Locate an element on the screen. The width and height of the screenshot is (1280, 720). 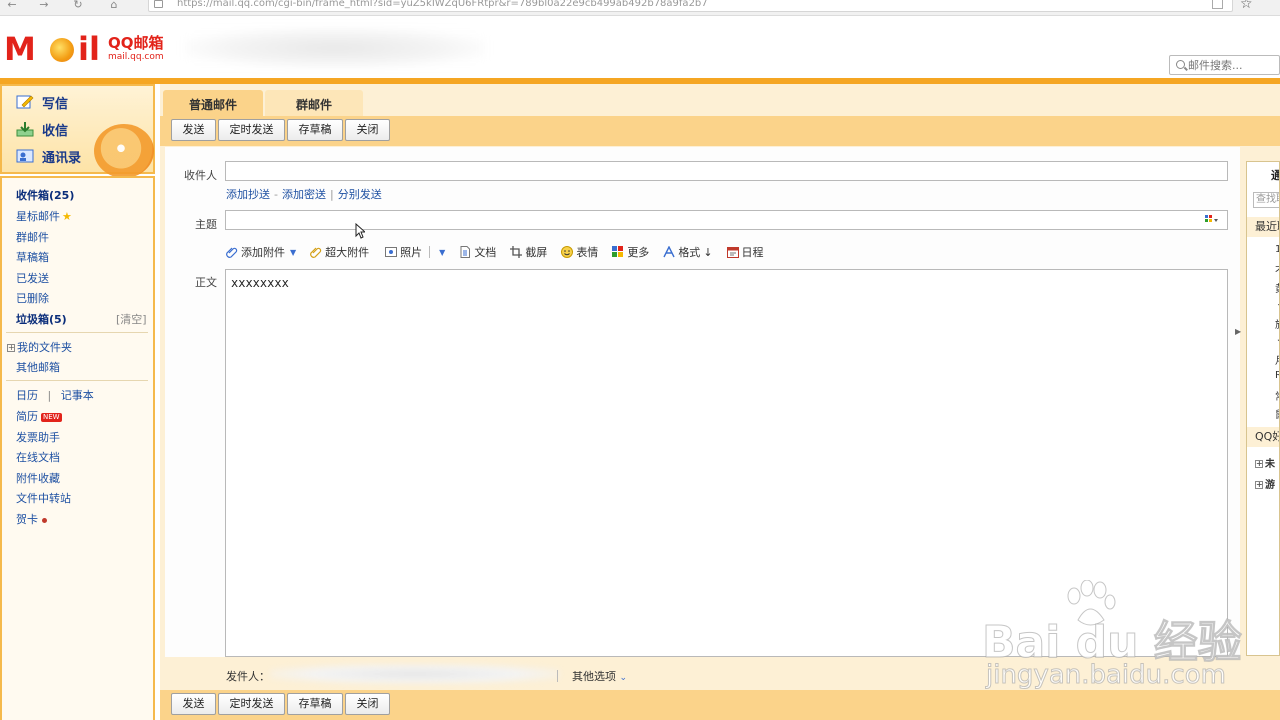
contacts-button: 通讯录 is located at coordinates (48, 156).